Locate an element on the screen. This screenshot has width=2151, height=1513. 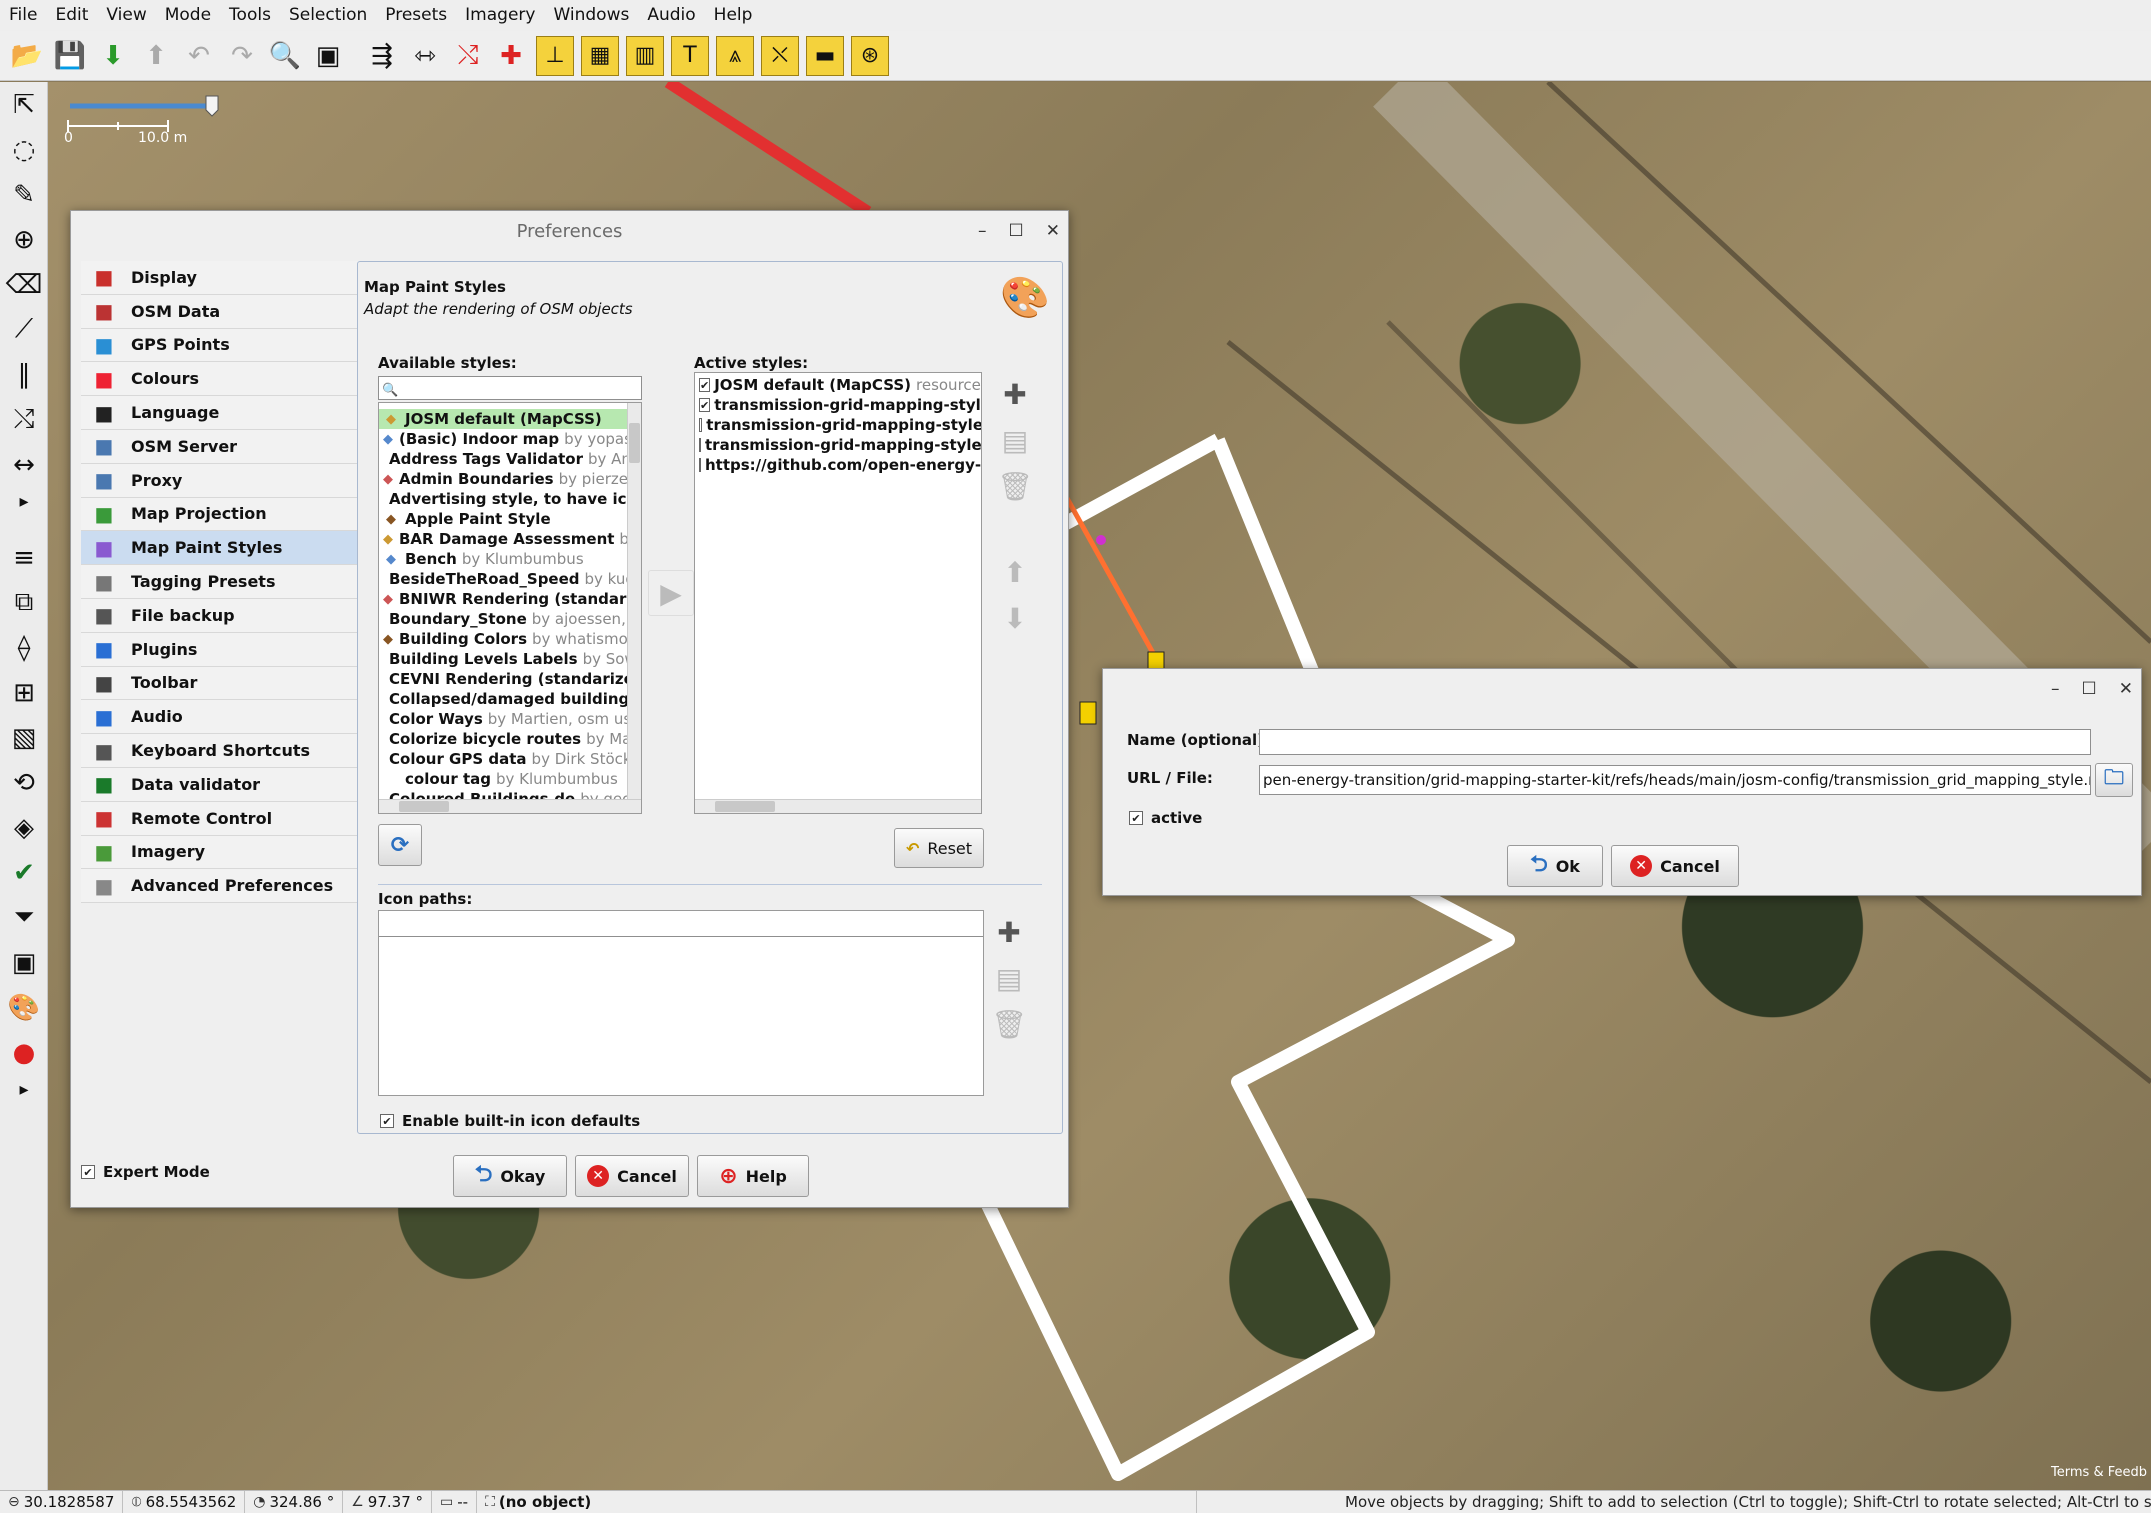
ok-button: ⮌ Ok is located at coordinates (1555, 866).